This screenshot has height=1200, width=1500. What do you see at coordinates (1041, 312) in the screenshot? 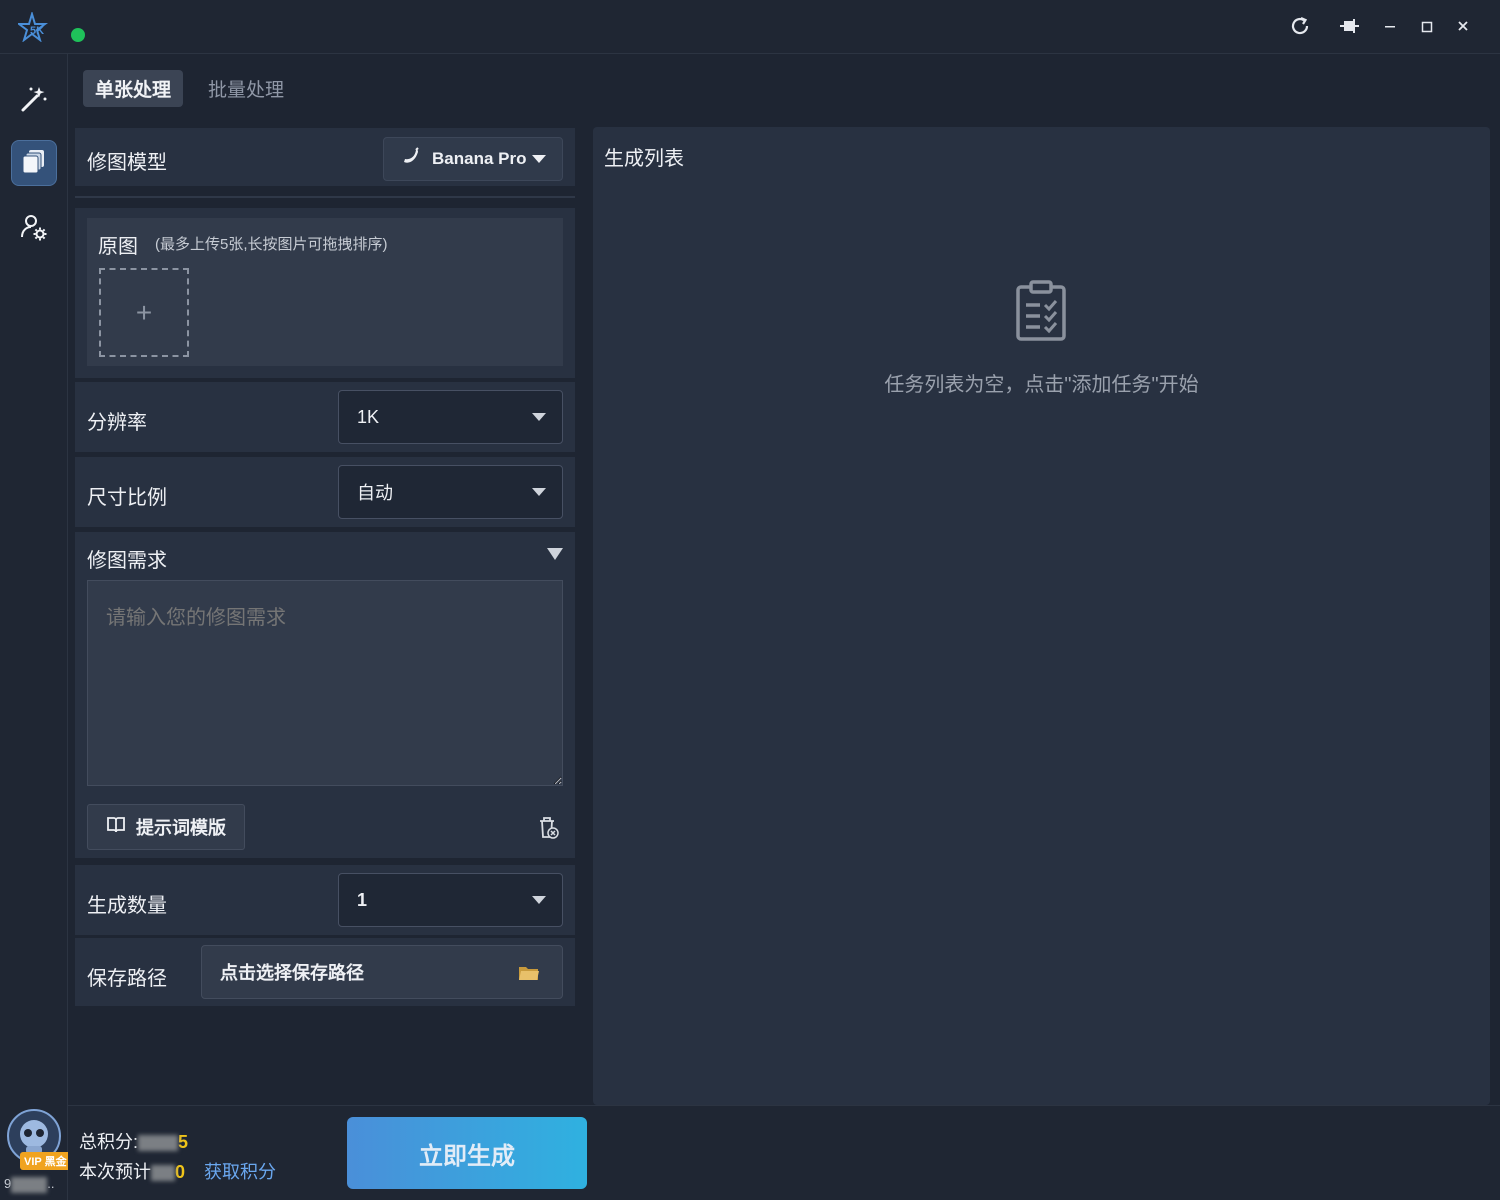
I see `clipboard-empty-icon` at bounding box center [1041, 312].